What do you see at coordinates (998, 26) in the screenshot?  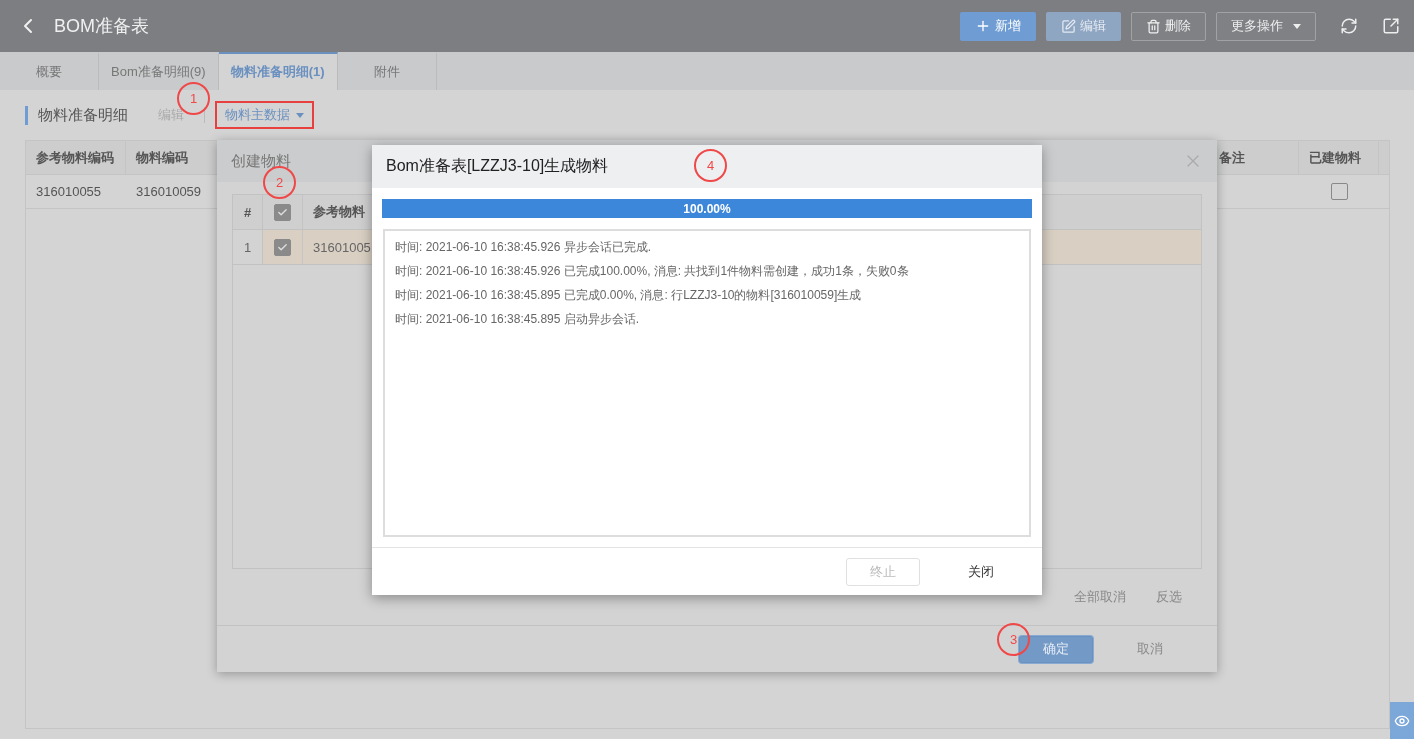 I see `add-button: 新增` at bounding box center [998, 26].